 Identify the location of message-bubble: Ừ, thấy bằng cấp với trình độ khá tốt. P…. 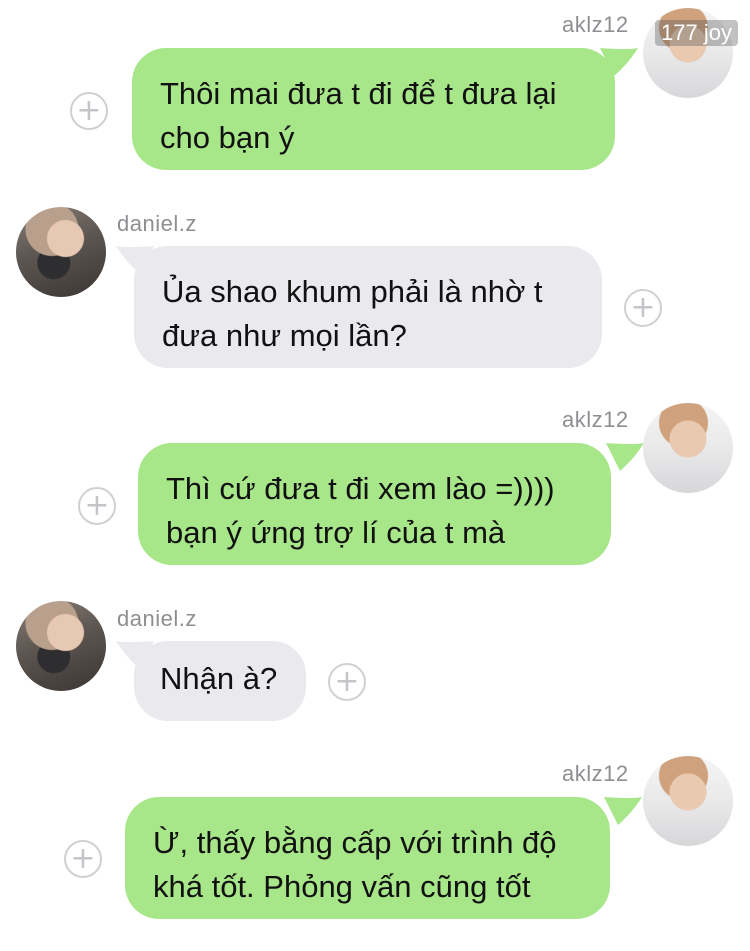
(367, 858).